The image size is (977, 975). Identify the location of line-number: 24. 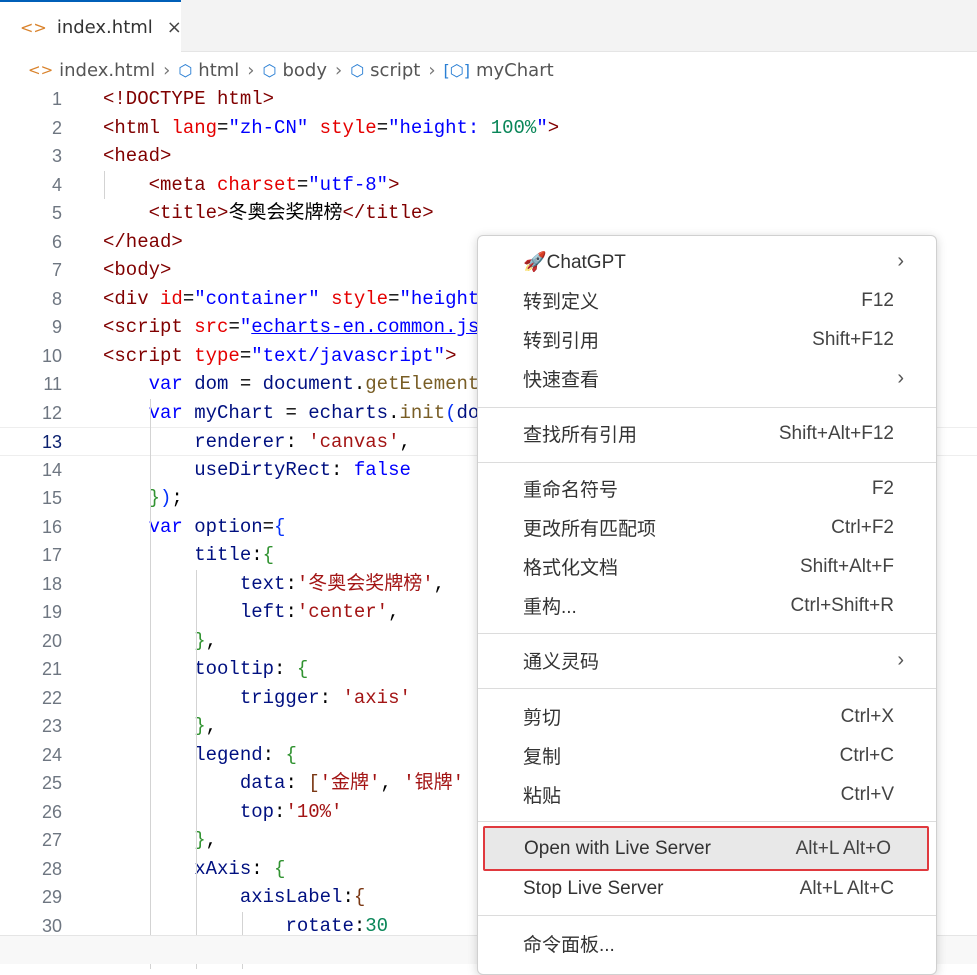
(51, 754).